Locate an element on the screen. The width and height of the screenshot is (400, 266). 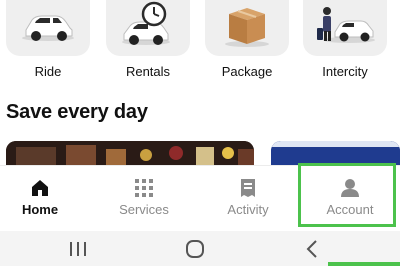
traveler-car-icon is located at coordinates (346, 25).